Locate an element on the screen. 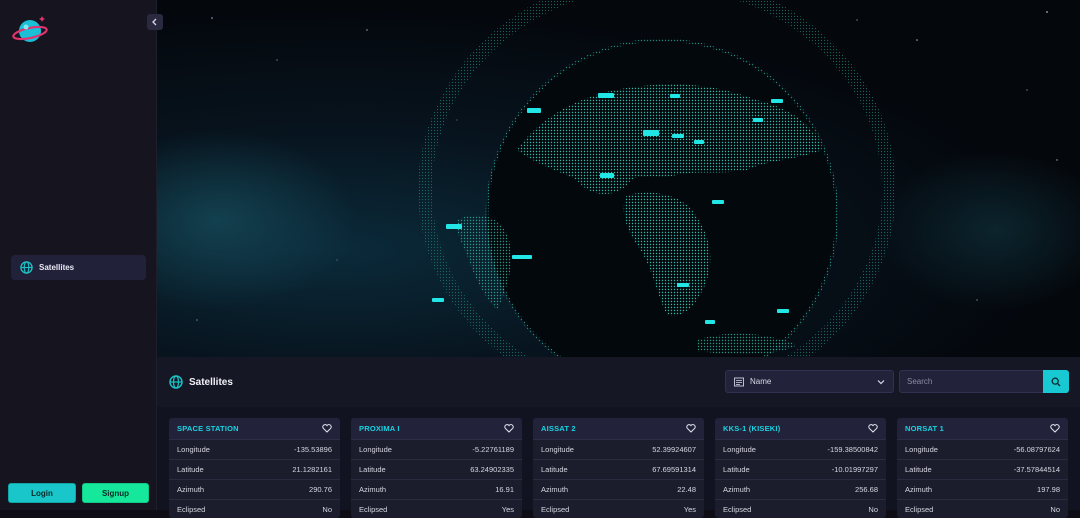 Image resolution: width=1080 pixels, height=518 pixels. azimuth-row: Azimuth 290.76 is located at coordinates (254, 490).